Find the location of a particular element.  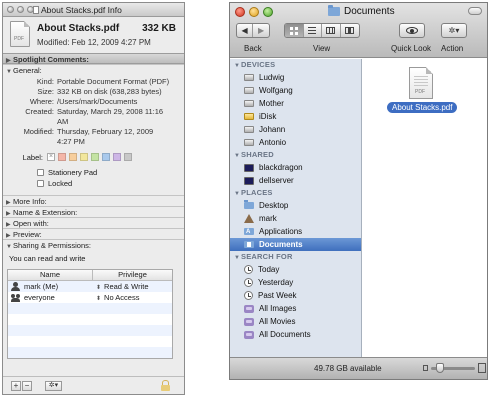

permission-privilege: No Access is located at coordinates (122, 297).